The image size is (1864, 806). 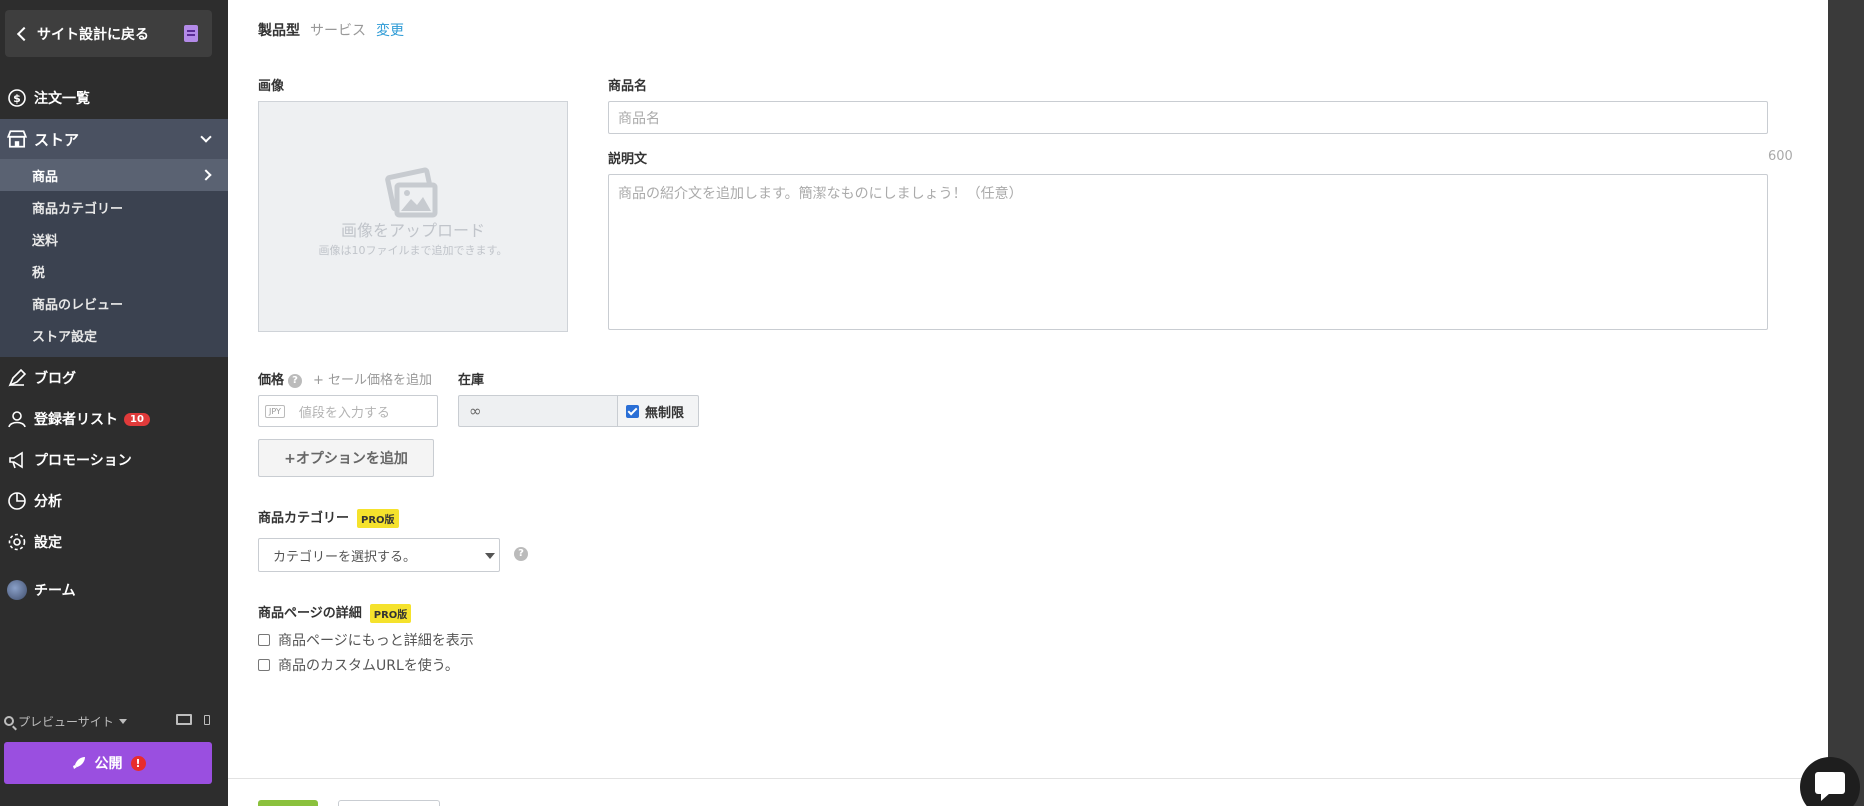 What do you see at coordinates (48, 543) in the screenshot?
I see `sidebar-item-label: 設定` at bounding box center [48, 543].